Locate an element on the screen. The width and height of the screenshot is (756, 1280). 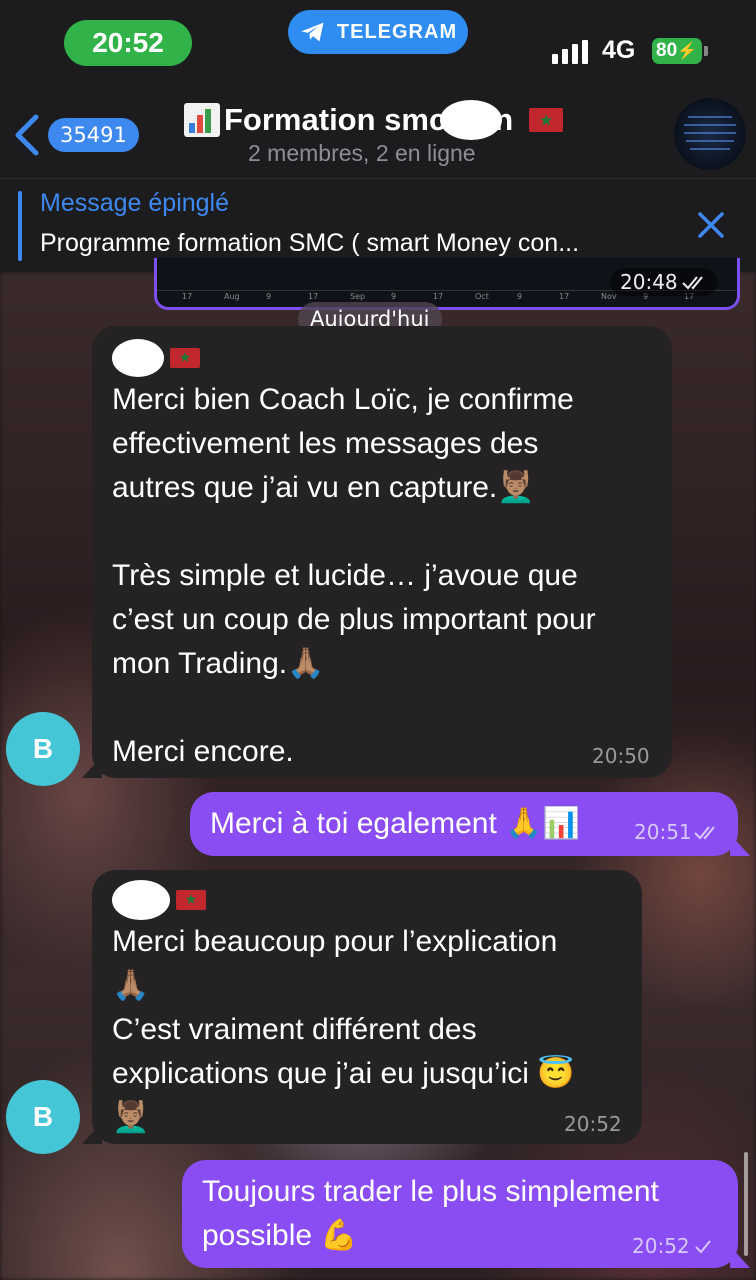
message-time-text: 20:51 is located at coordinates (663, 832).